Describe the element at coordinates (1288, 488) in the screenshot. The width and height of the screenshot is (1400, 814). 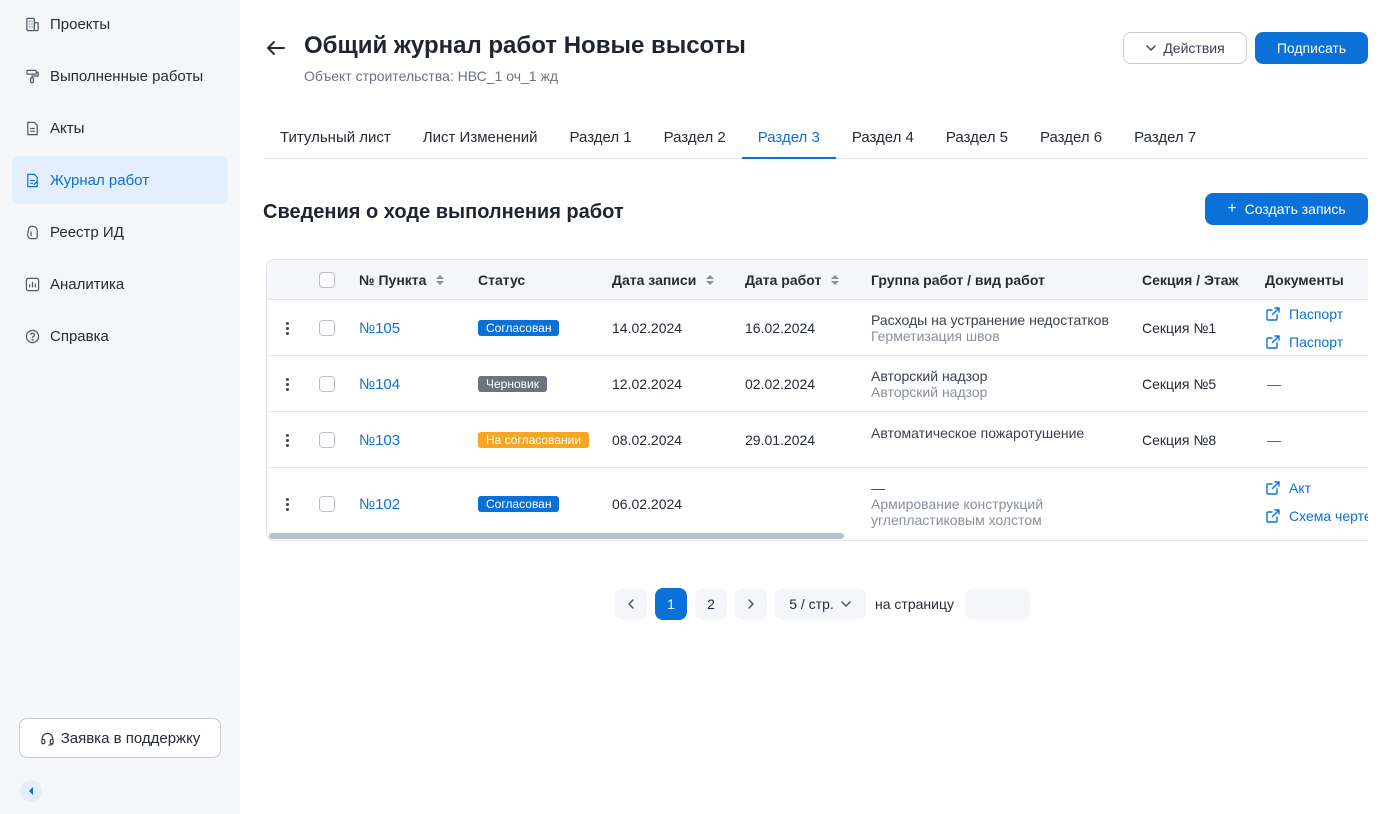
I see `document-link: Акт` at that location.